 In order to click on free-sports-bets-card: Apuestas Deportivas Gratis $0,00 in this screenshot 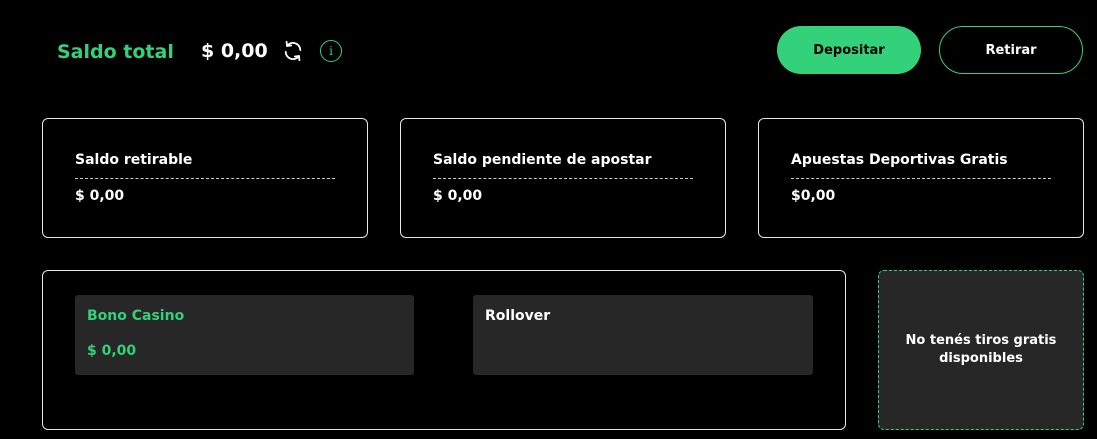, I will do `click(921, 178)`.